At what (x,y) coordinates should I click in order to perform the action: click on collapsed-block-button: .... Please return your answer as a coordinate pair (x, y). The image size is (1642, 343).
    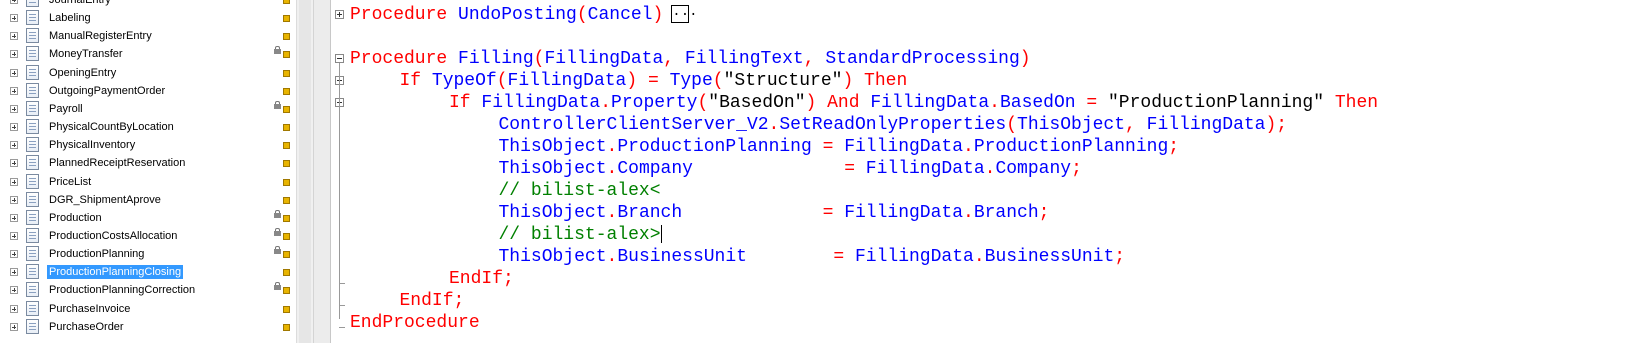
    Looking at the image, I should click on (684, 14).